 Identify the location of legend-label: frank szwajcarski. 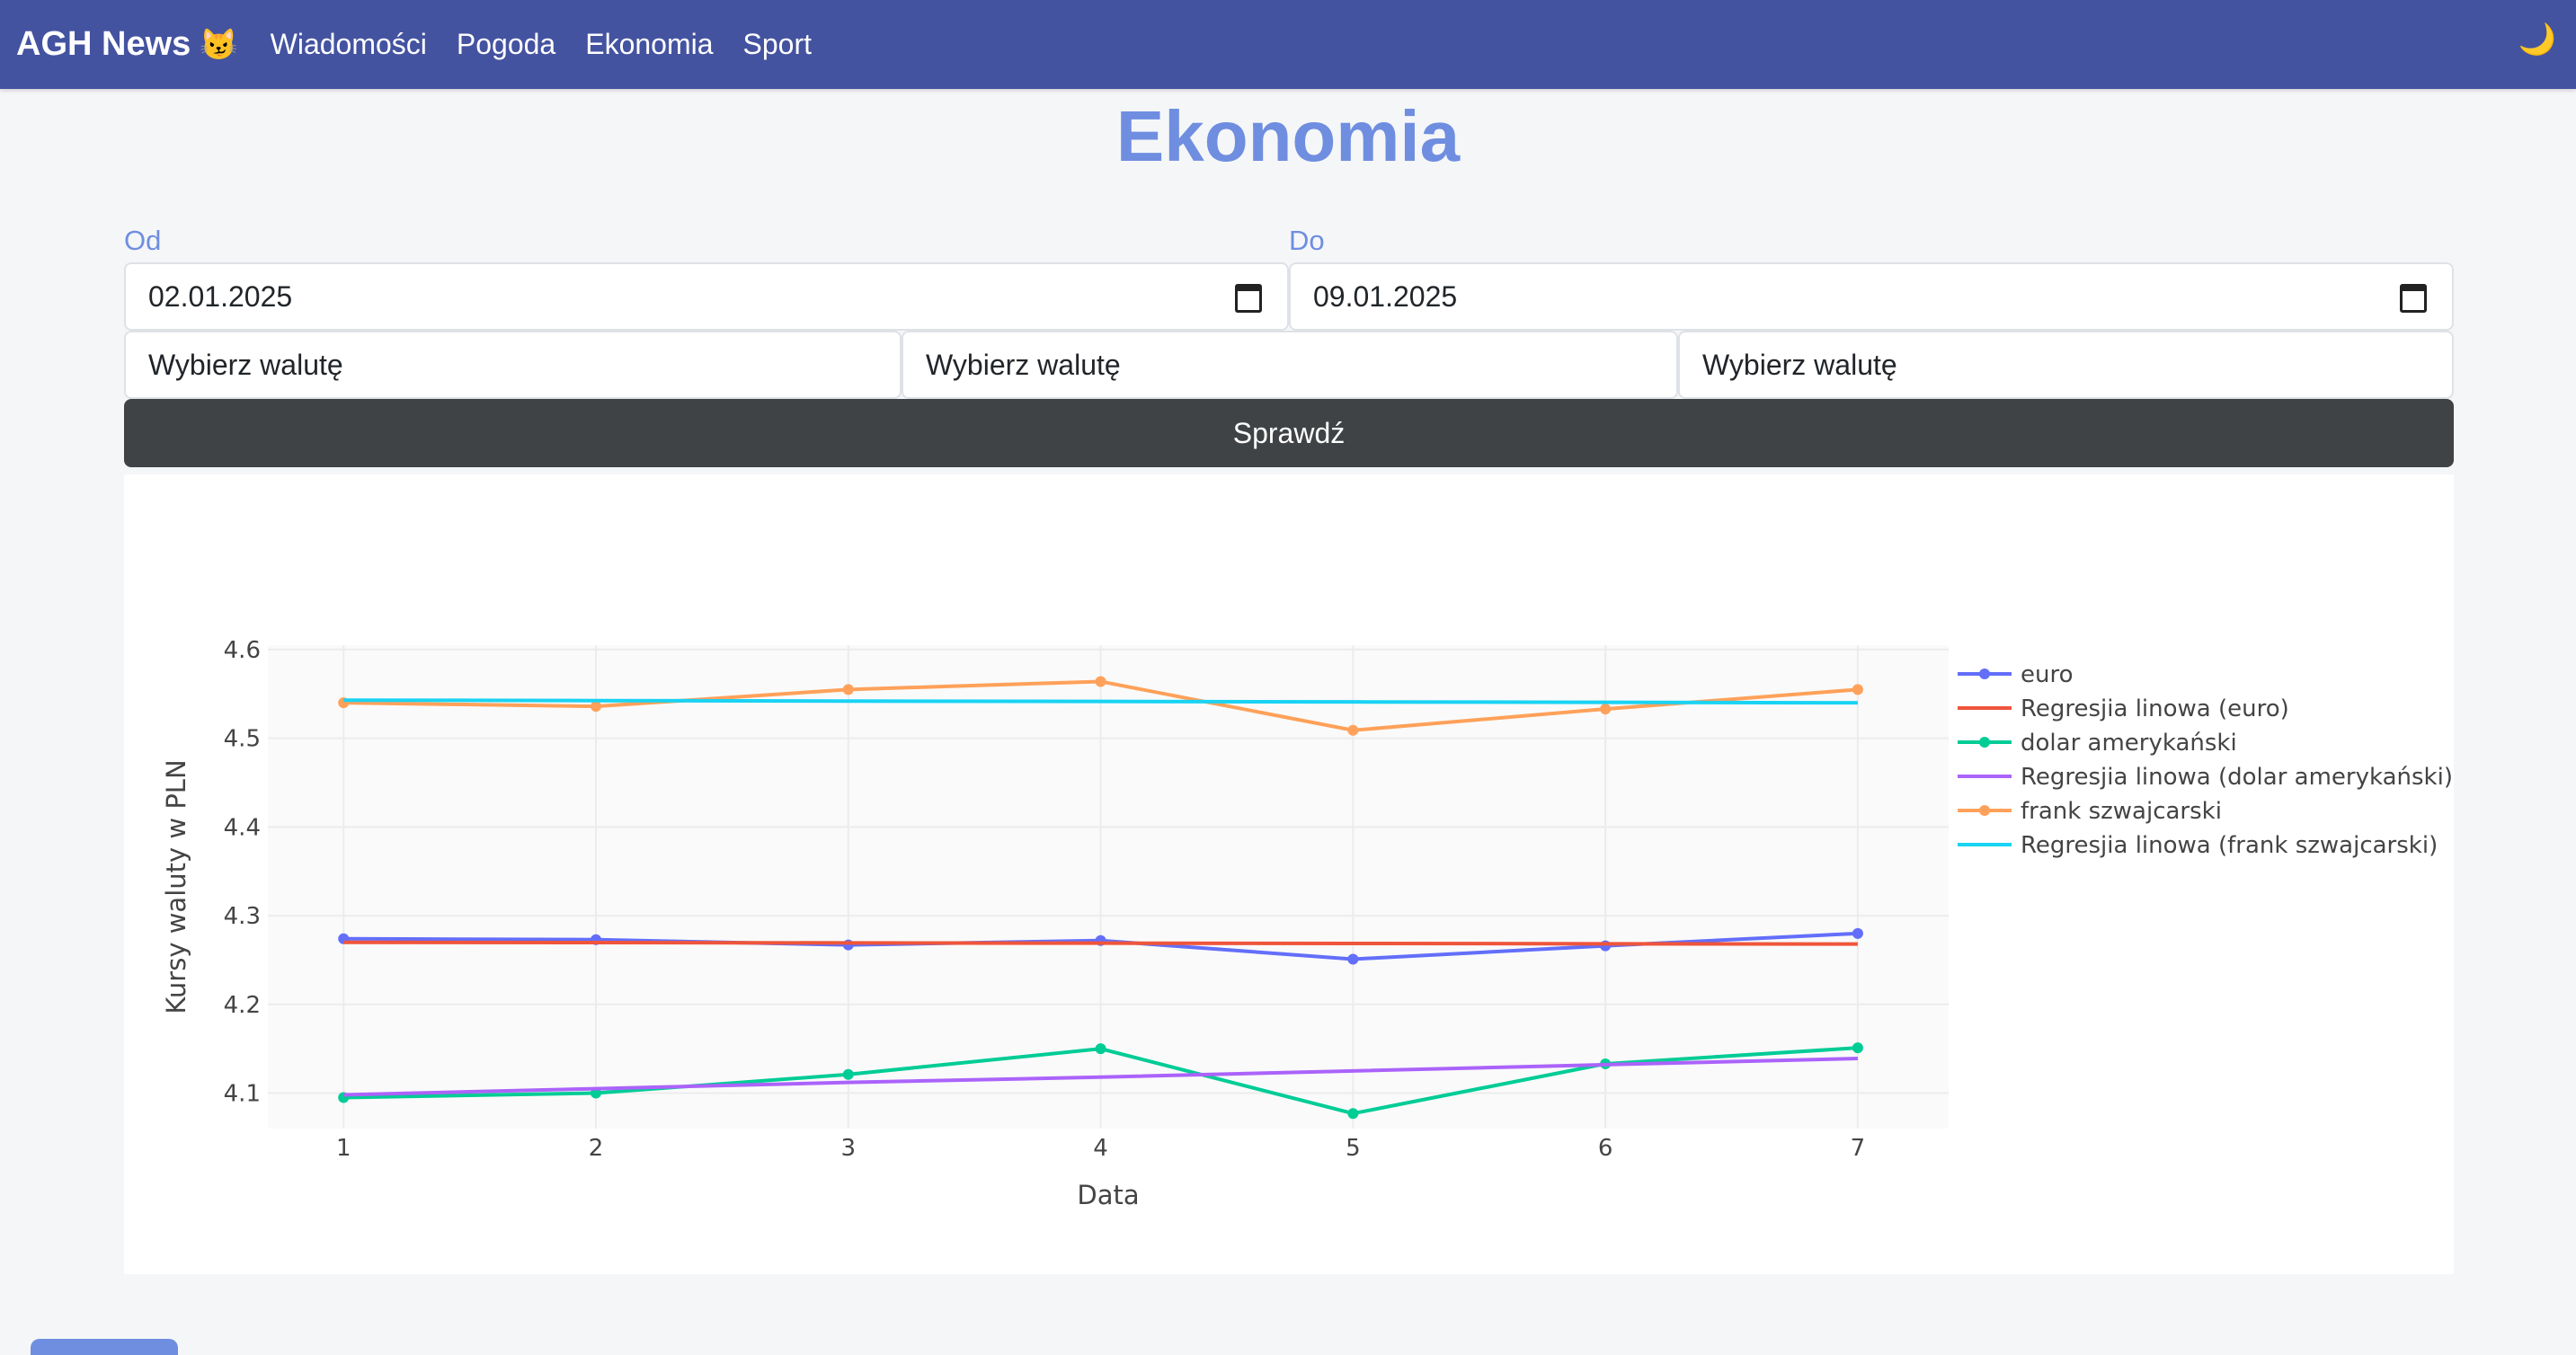
(2121, 811).